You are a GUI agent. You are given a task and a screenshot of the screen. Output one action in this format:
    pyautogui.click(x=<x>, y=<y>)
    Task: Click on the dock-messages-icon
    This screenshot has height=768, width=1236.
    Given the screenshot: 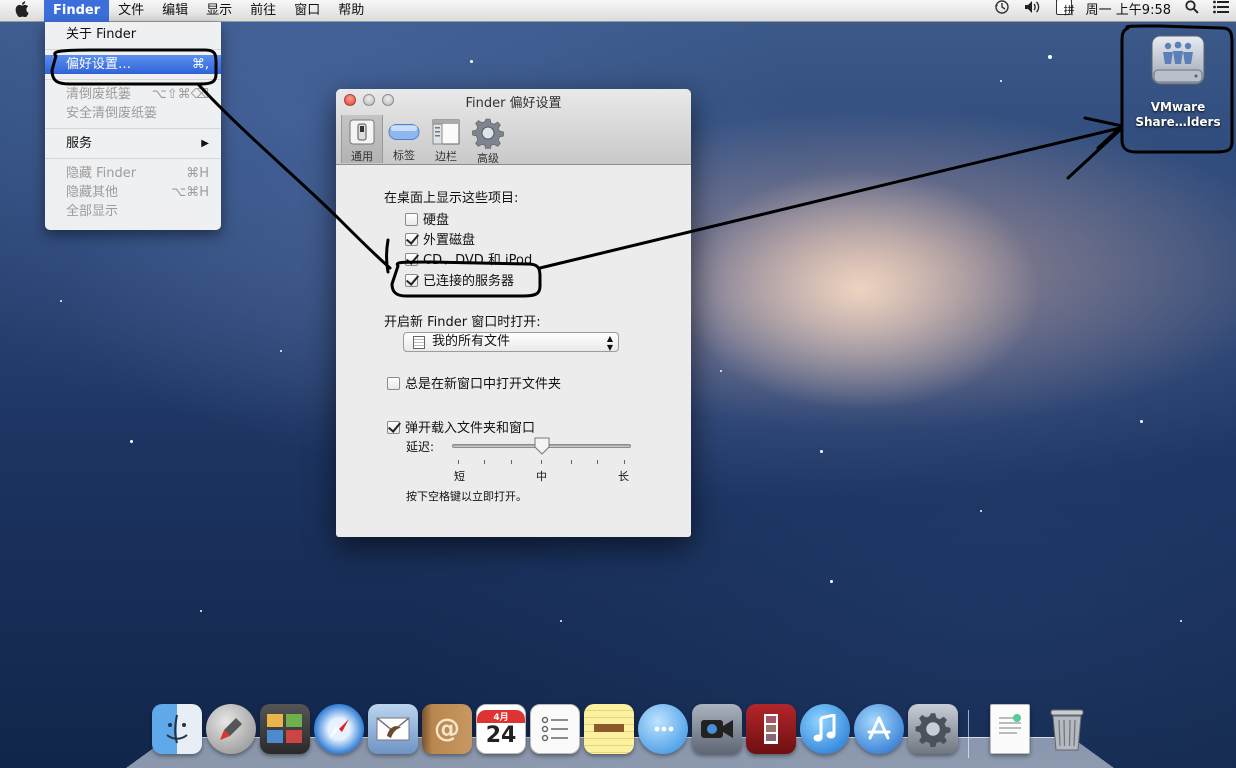 What is the action you would take?
    pyautogui.click(x=663, y=729)
    